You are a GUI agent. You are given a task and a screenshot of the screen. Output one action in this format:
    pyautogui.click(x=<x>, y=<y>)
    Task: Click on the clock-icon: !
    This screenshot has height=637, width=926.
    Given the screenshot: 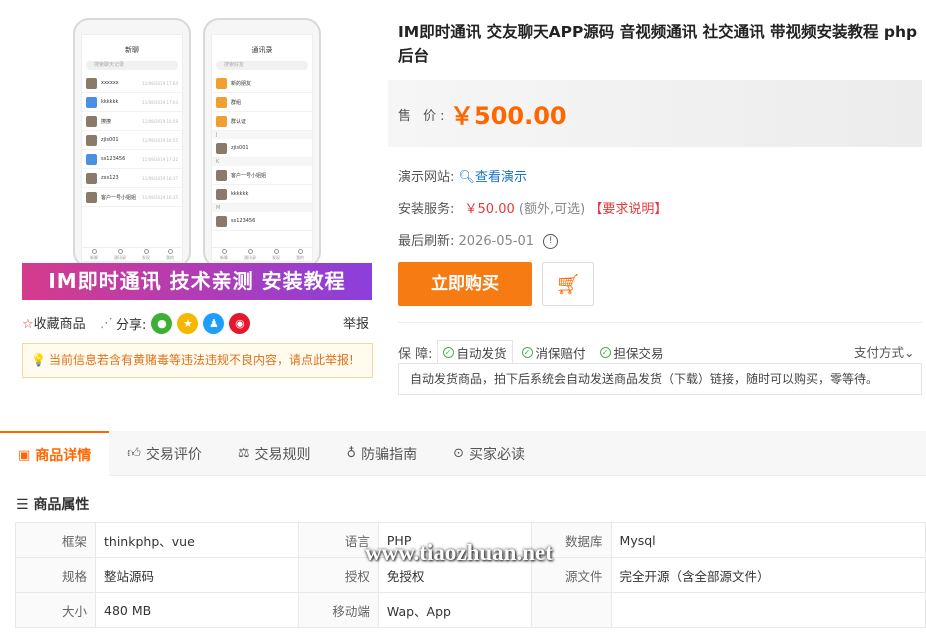 What is the action you would take?
    pyautogui.click(x=551, y=241)
    